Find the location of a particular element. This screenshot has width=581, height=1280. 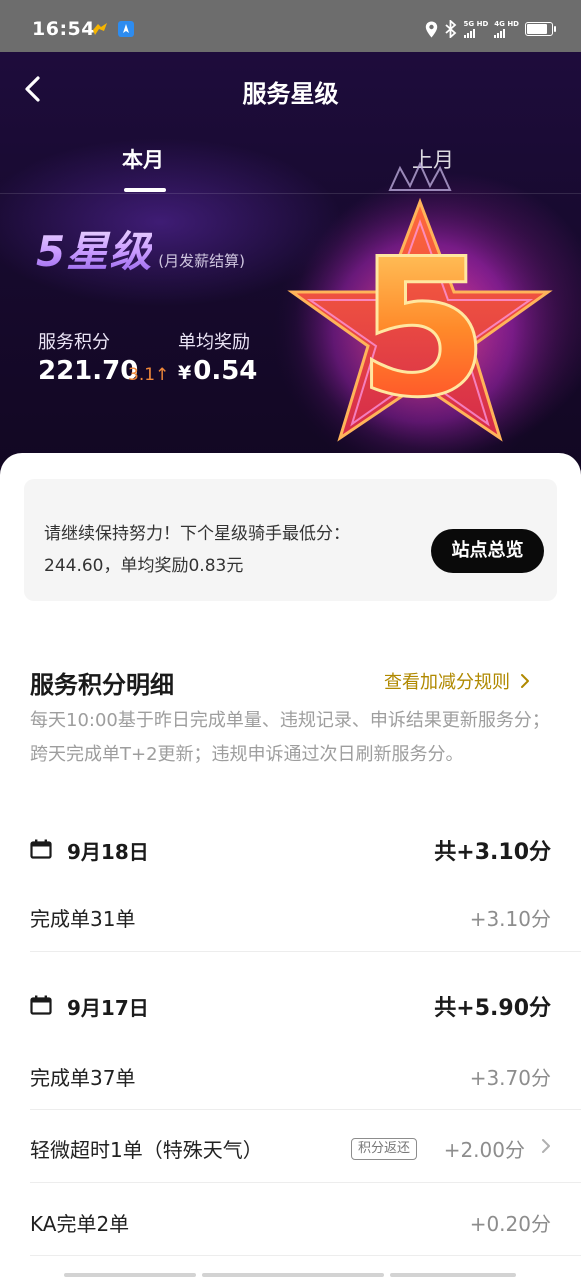

row-value: +3.10分 is located at coordinates (510, 919).